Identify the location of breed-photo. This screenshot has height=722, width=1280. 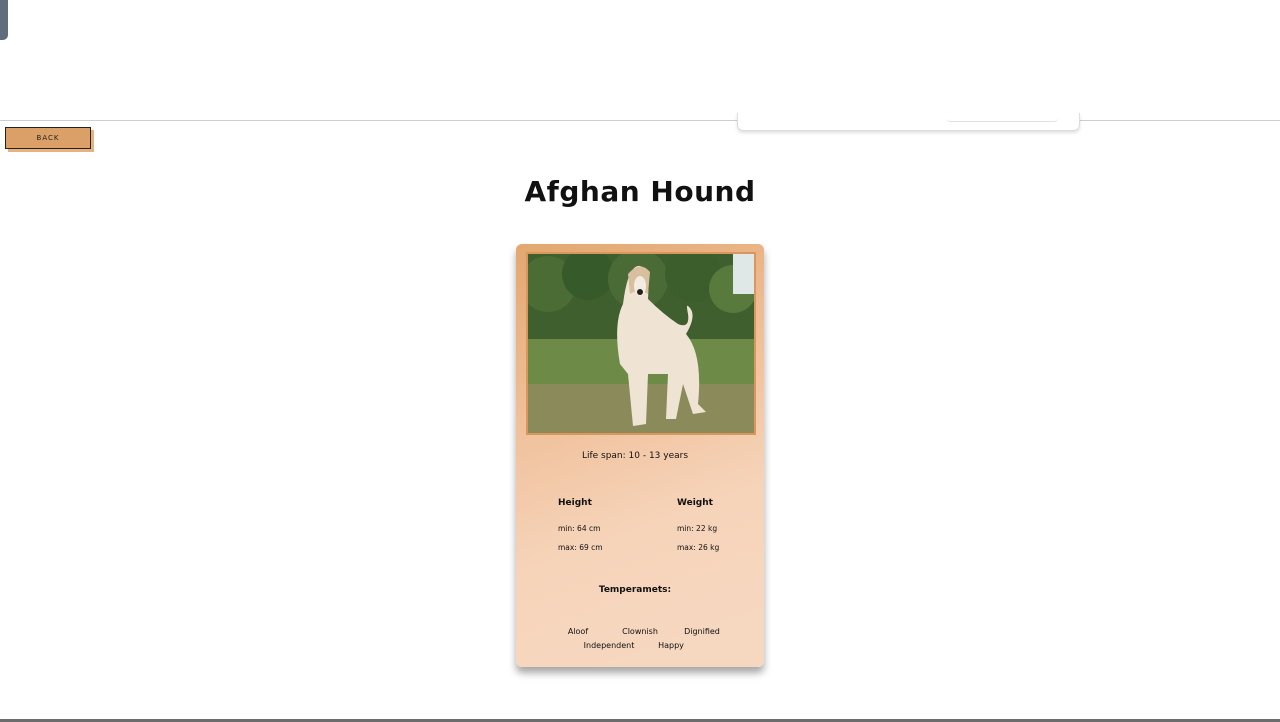
(641, 343).